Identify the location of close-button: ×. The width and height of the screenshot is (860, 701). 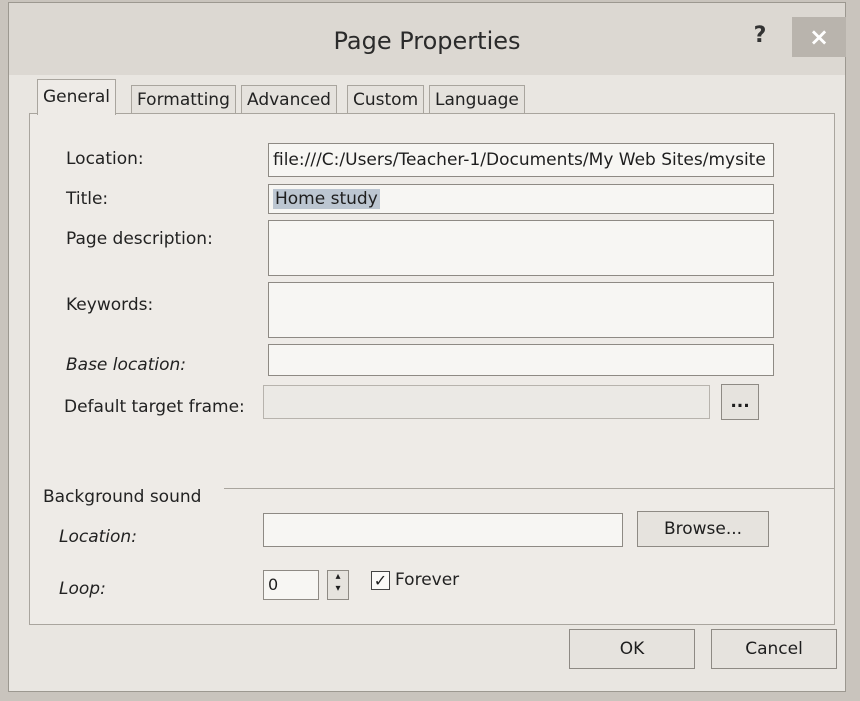
(819, 37).